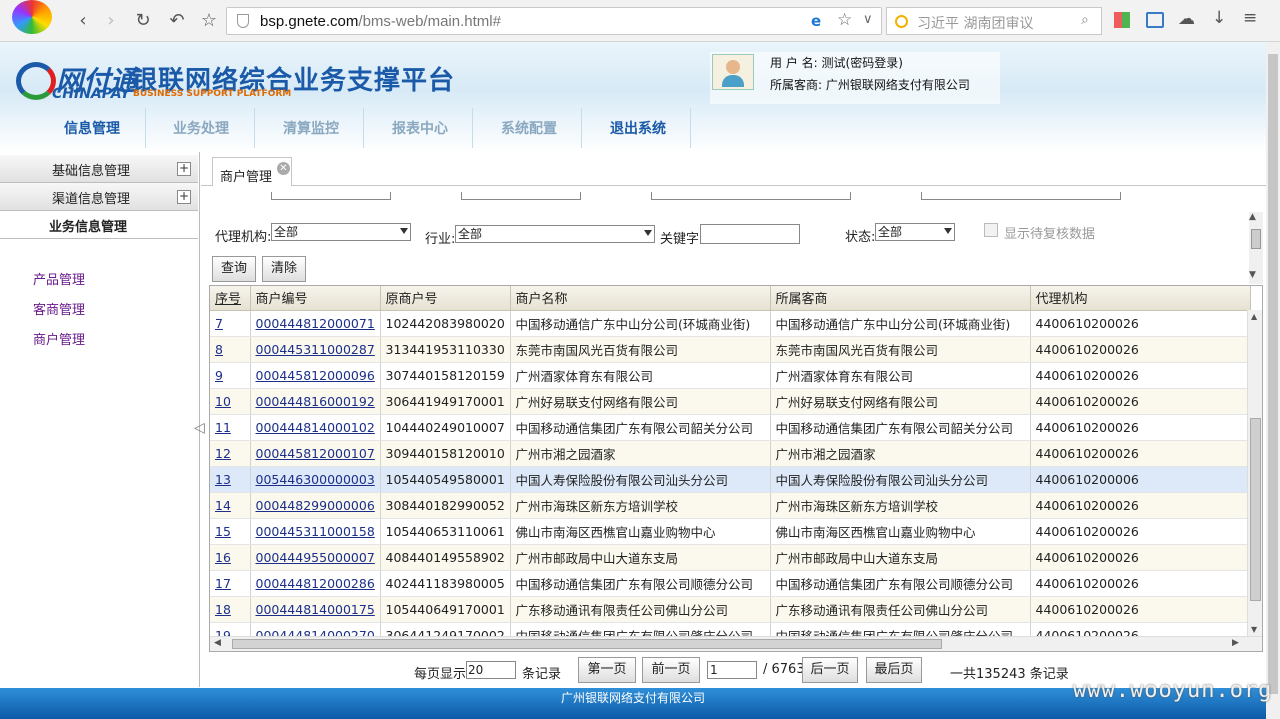 The height and width of the screenshot is (719, 1280). I want to click on sidebar-section-channel: 渠道信息管理 +, so click(99, 197).